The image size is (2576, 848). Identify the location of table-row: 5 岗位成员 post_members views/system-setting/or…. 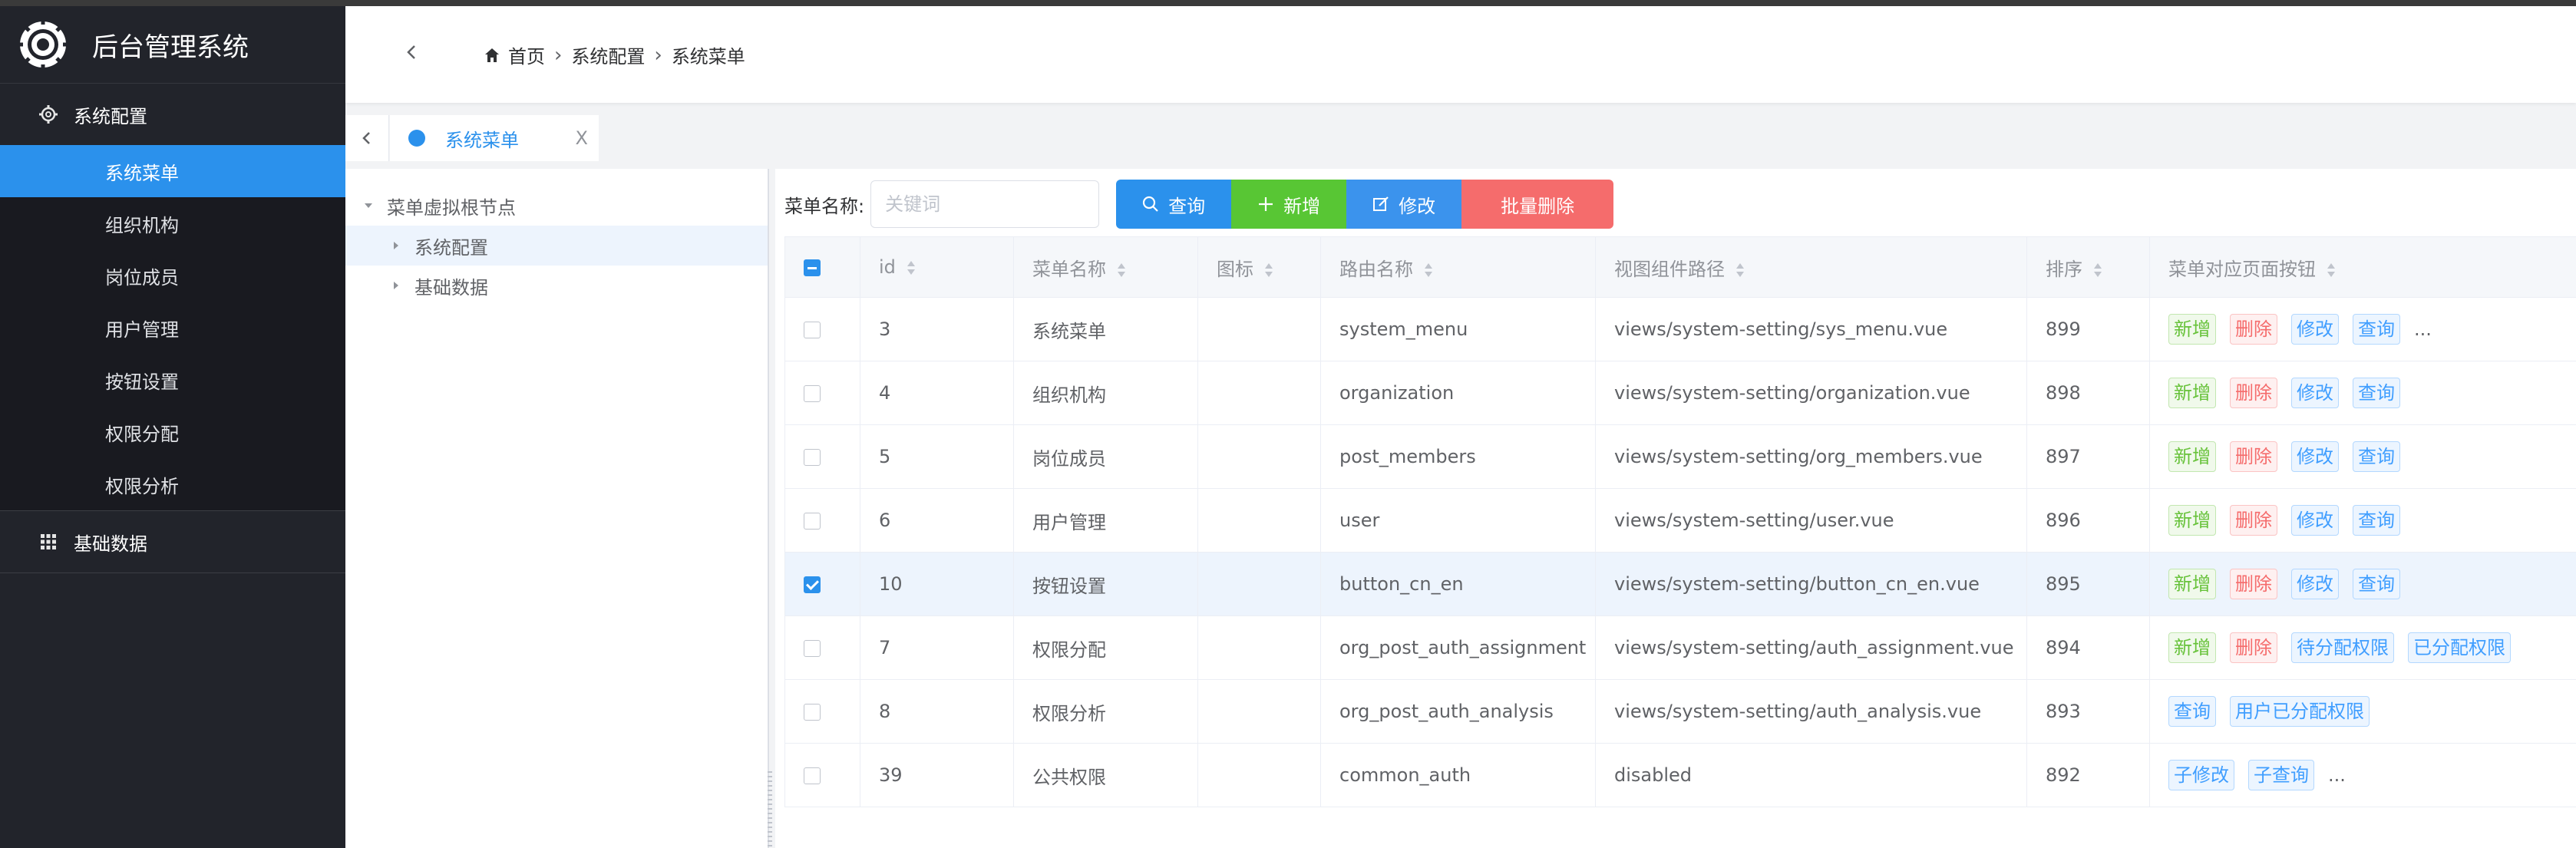
(1680, 456).